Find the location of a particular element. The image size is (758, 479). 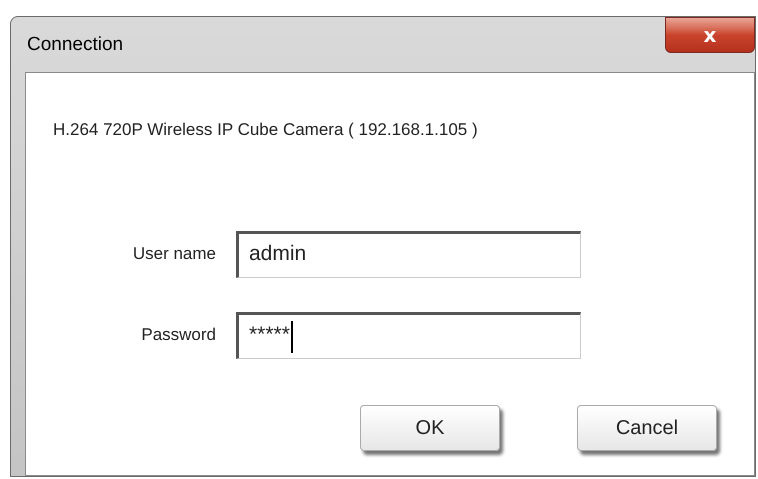

ok-button: OK is located at coordinates (430, 427).